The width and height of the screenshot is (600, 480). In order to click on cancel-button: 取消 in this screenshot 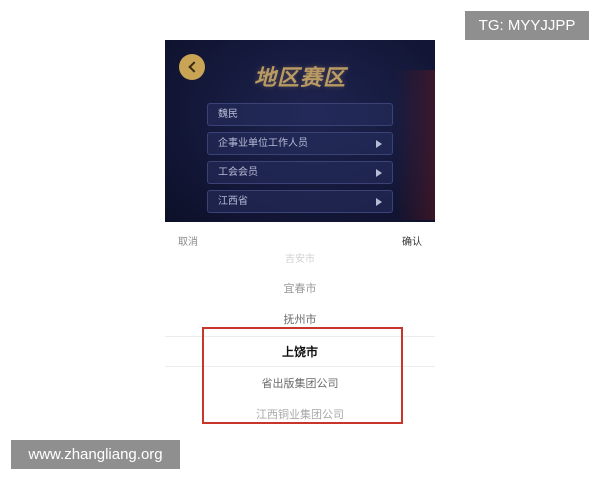, I will do `click(188, 240)`.